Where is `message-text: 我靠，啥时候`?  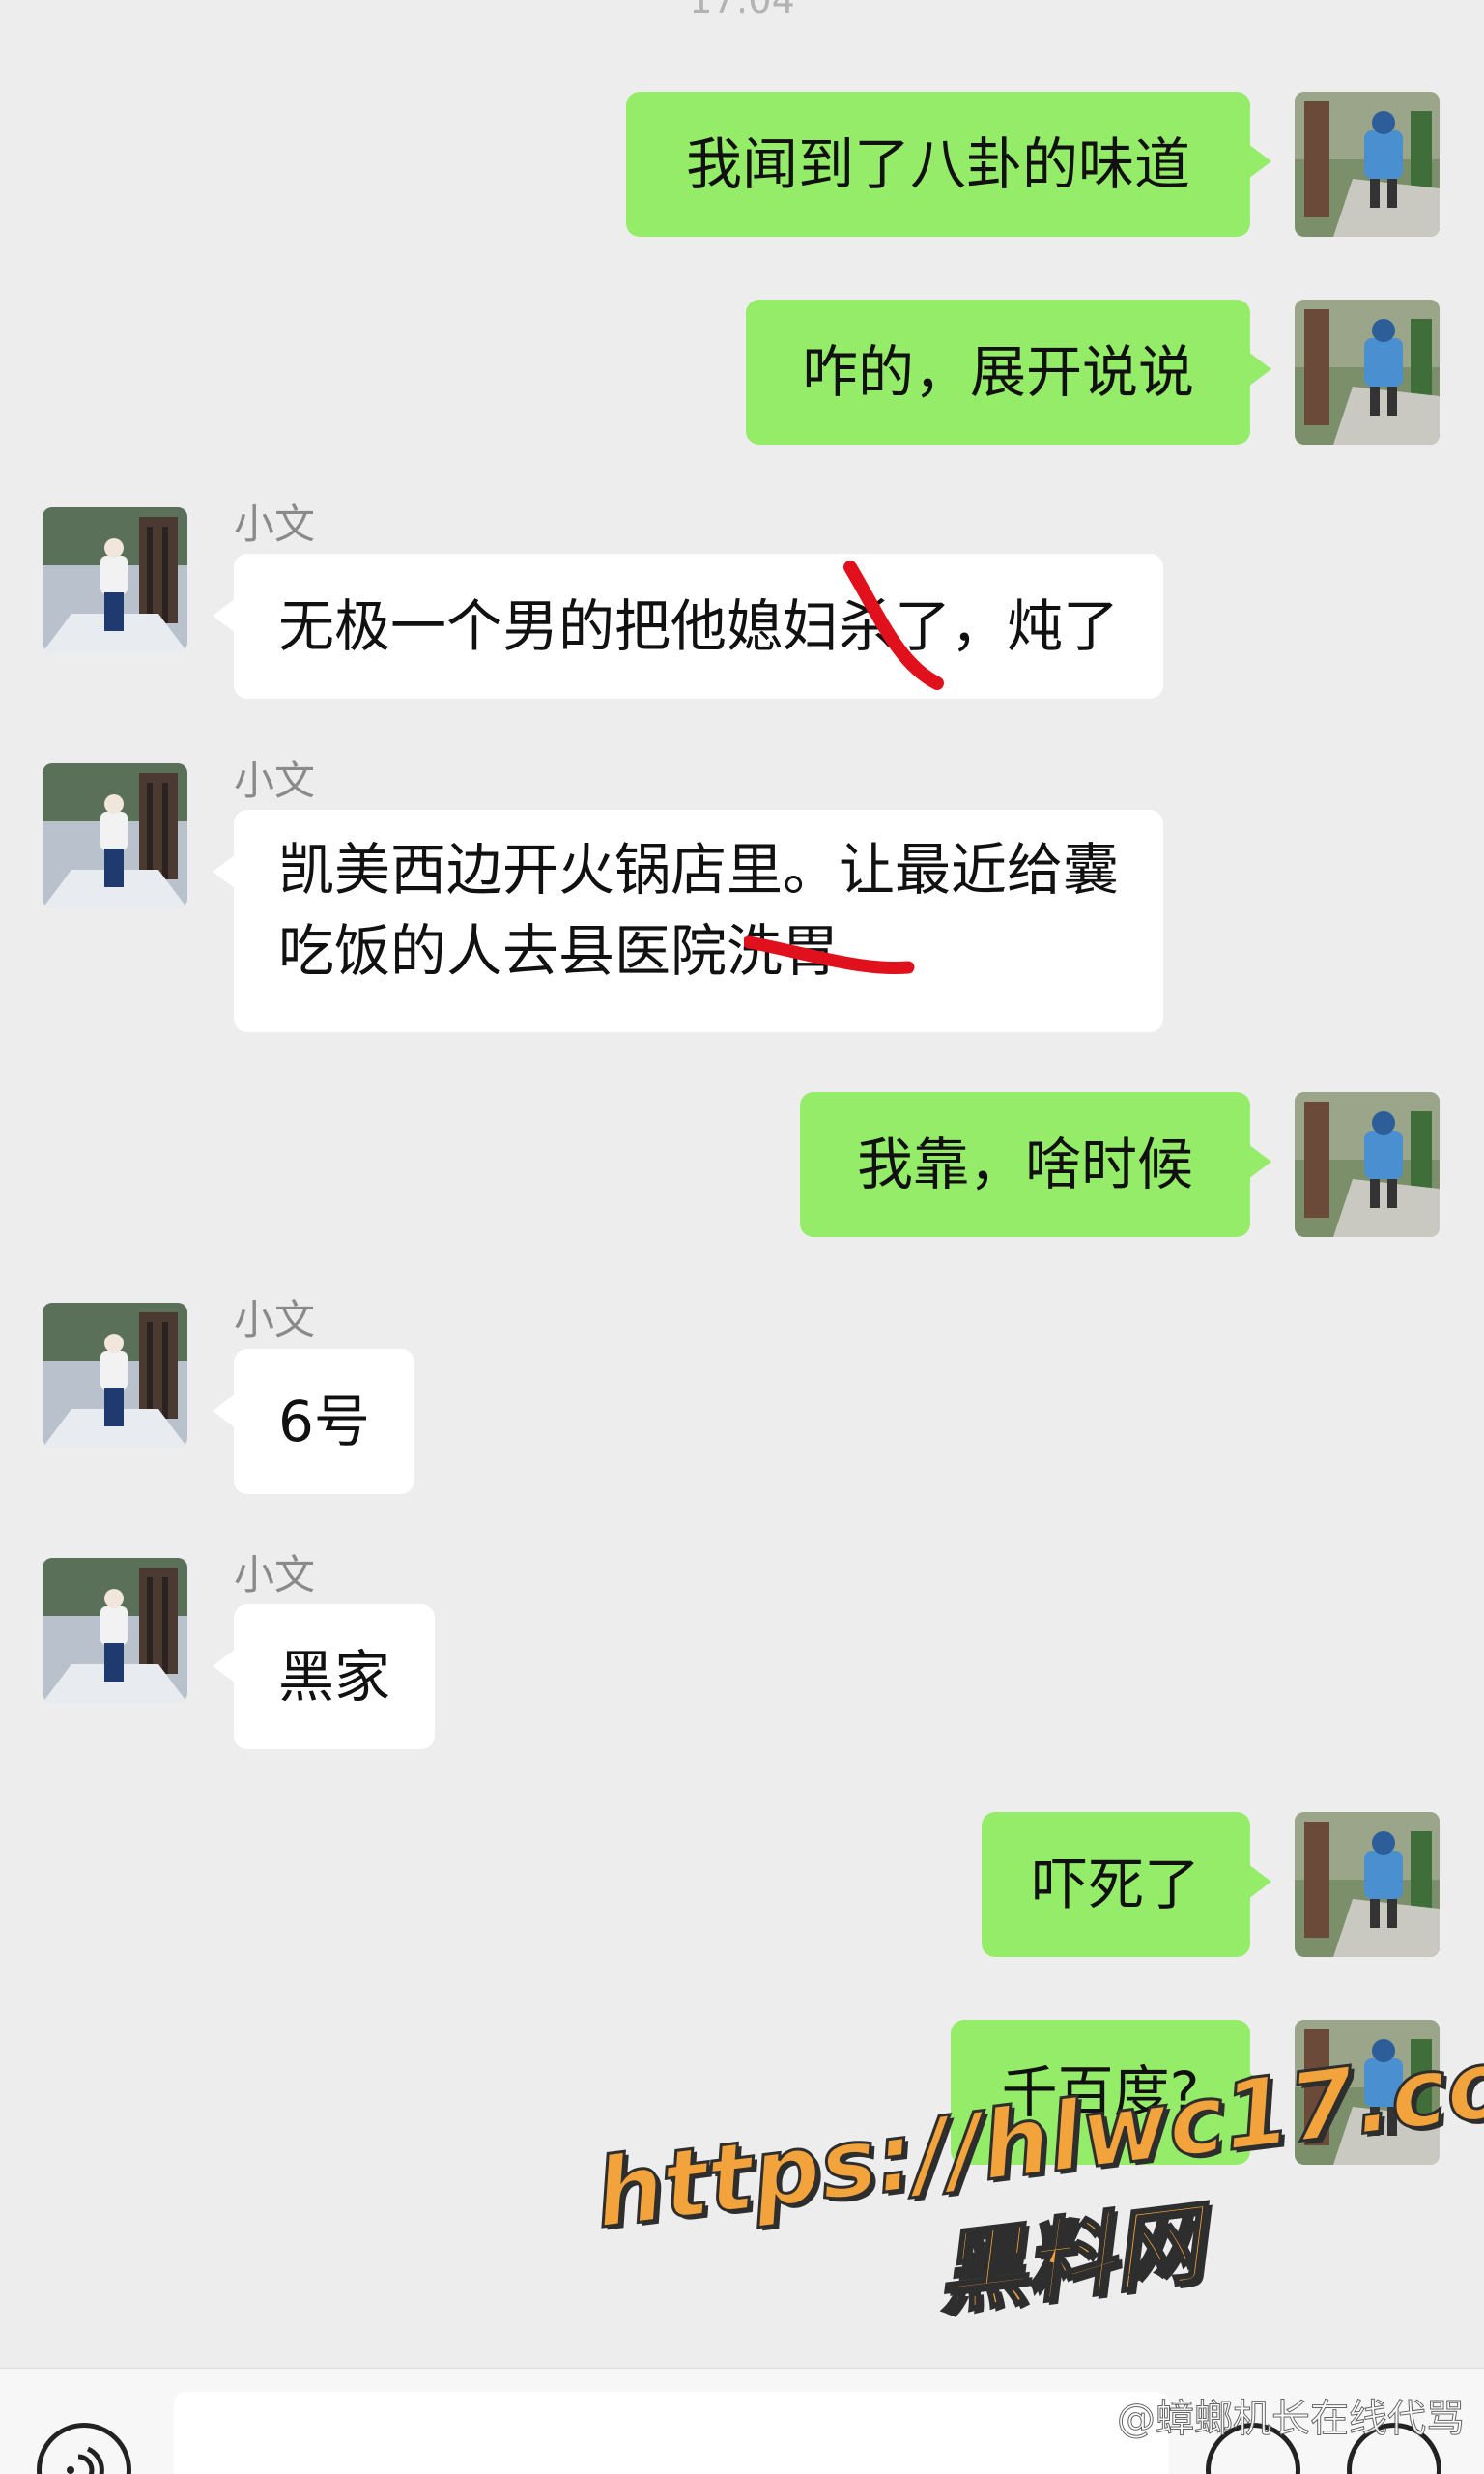 message-text: 我靠，啥时候 is located at coordinates (1024, 1165).